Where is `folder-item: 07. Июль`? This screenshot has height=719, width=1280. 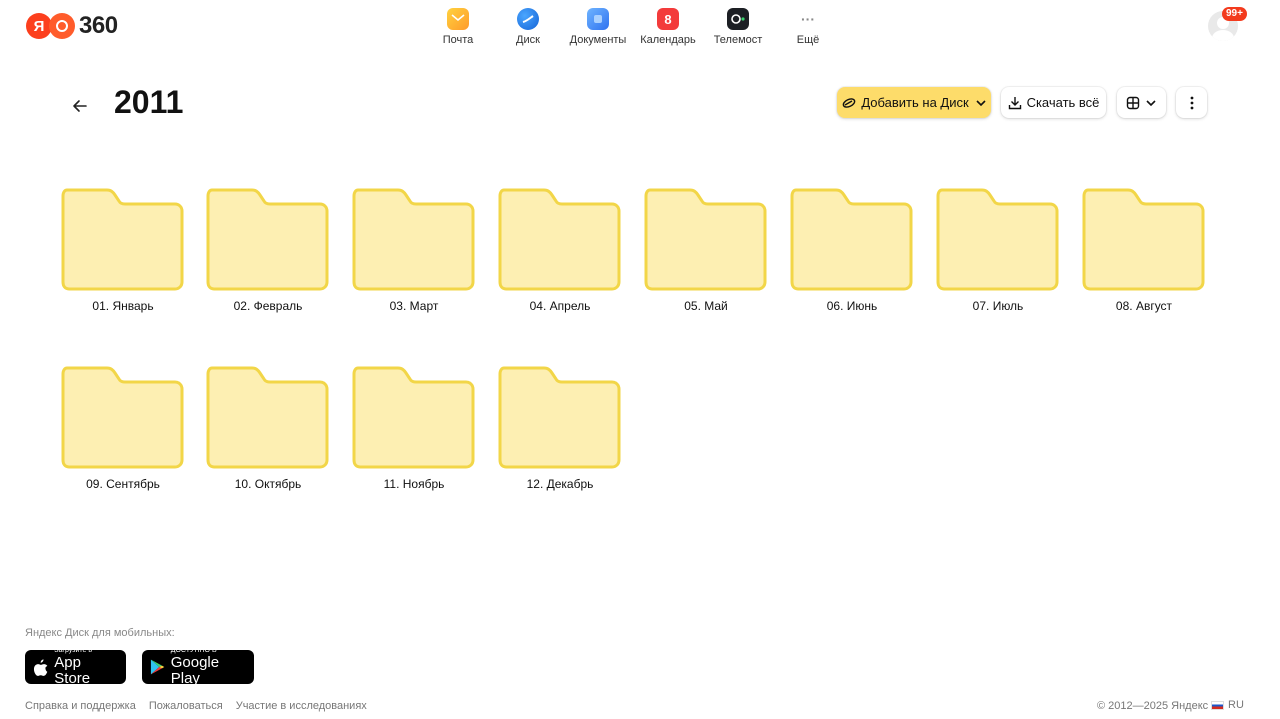
folder-item: 07. Июль is located at coordinates (998, 250).